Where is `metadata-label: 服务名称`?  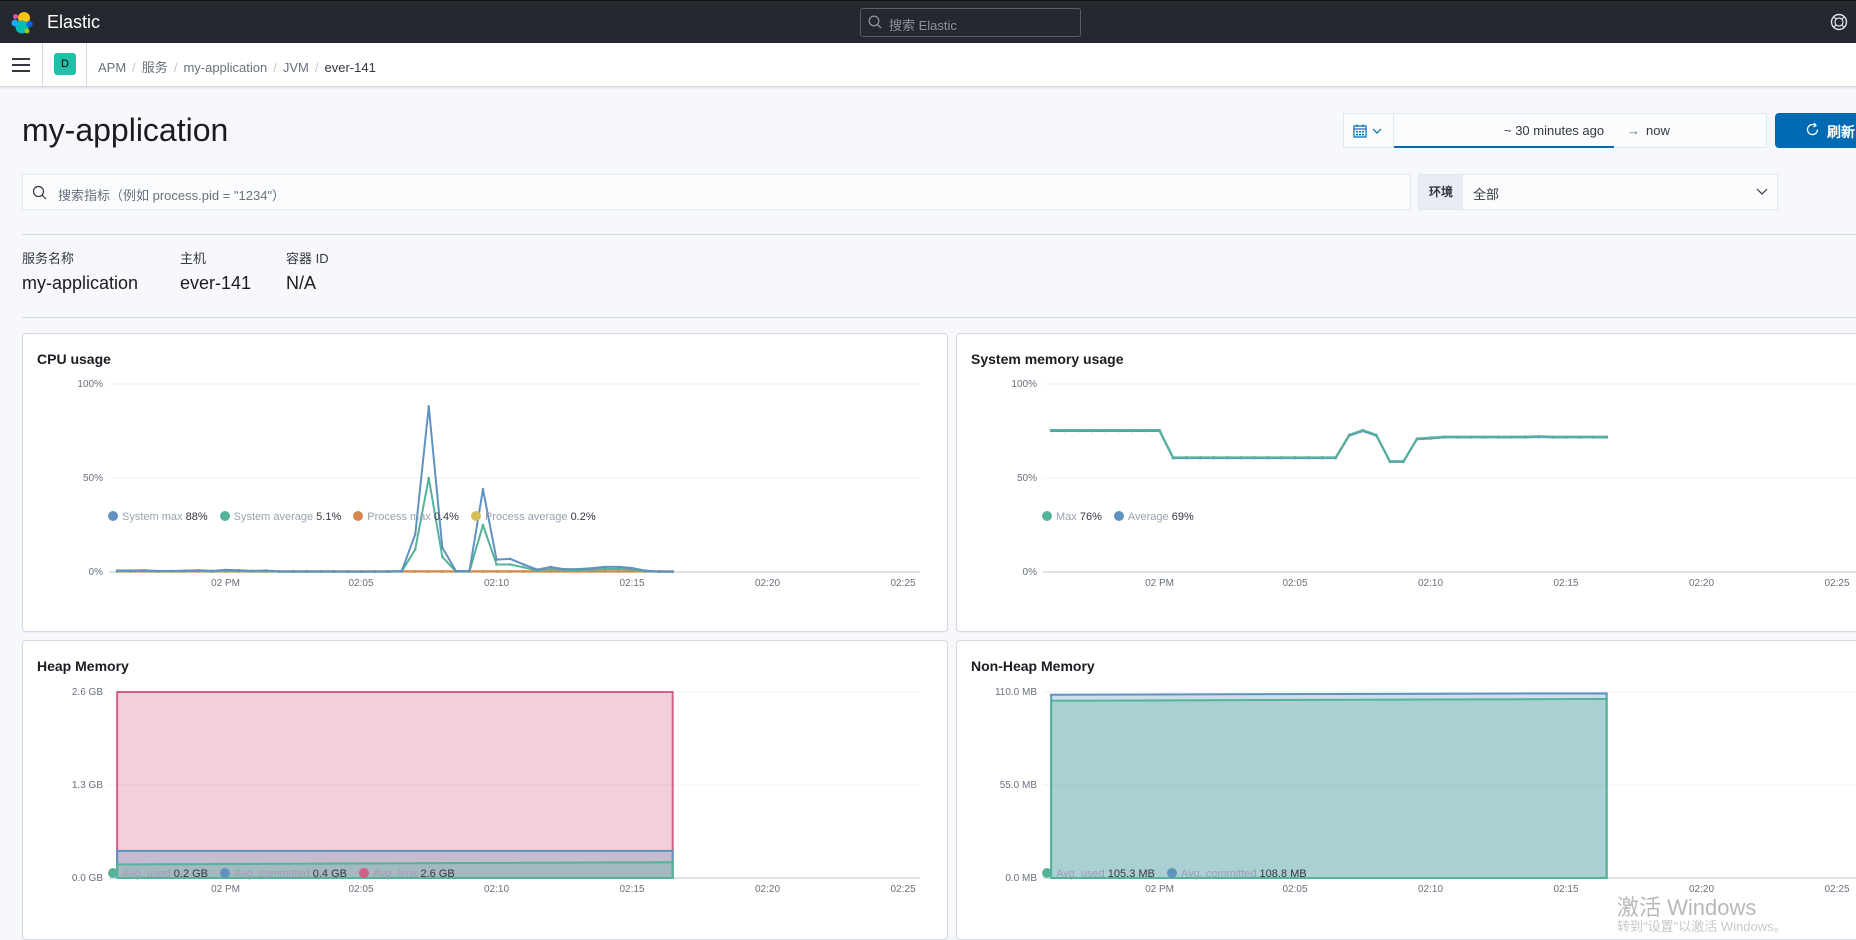
metadata-label: 服务名称 is located at coordinates (48, 258).